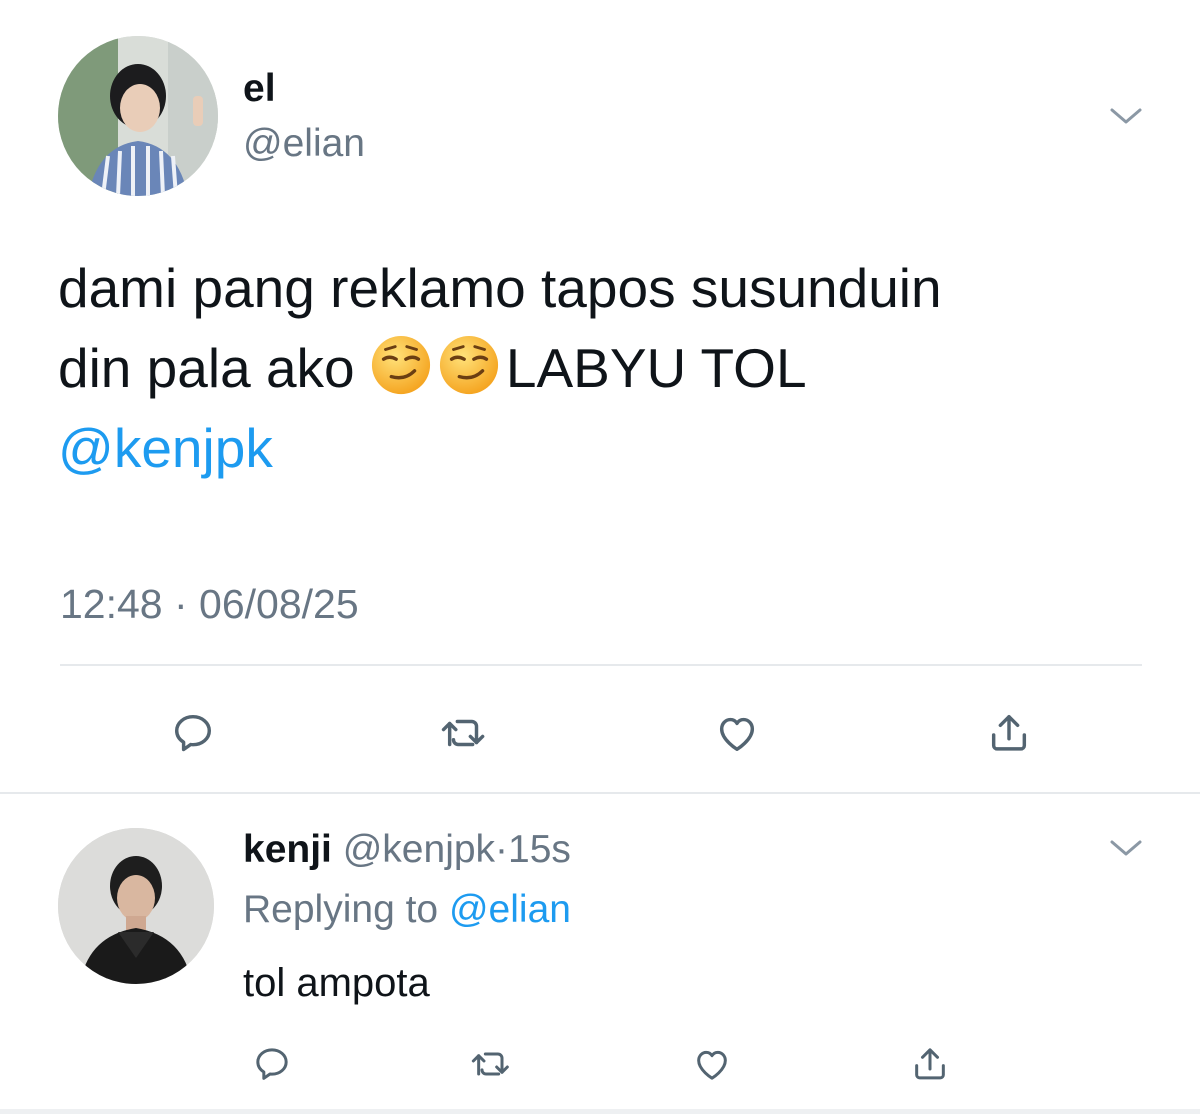 This screenshot has height=1114, width=1200. What do you see at coordinates (341, 909) in the screenshot?
I see `replying-to-label: Replying to` at bounding box center [341, 909].